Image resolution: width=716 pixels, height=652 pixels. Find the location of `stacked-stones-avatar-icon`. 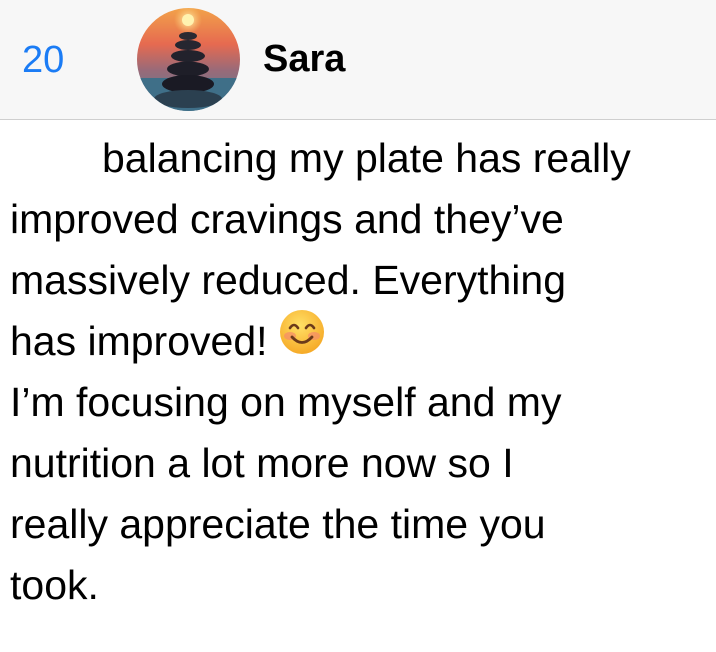

stacked-stones-avatar-icon is located at coordinates (188, 59).